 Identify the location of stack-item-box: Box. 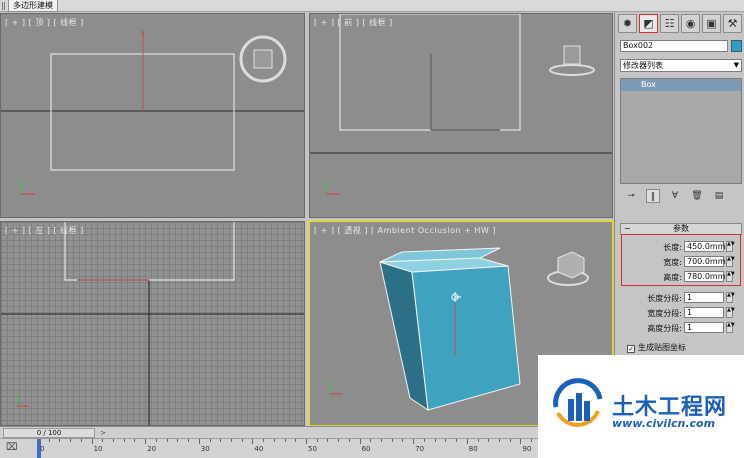
(681, 85).